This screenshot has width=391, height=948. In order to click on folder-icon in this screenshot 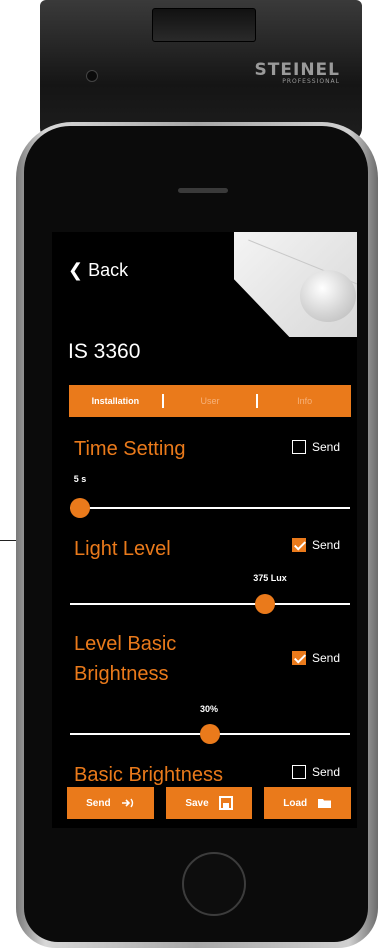, I will do `click(325, 803)`.